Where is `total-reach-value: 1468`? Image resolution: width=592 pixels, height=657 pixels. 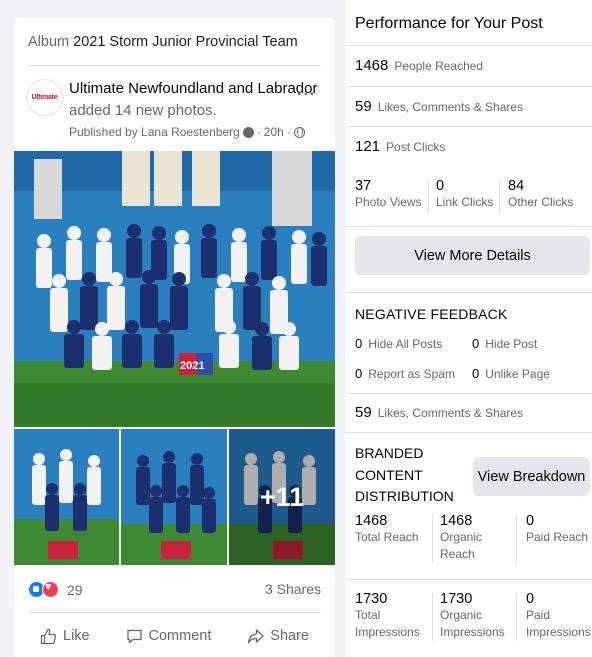
total-reach-value: 1468 is located at coordinates (371, 521).